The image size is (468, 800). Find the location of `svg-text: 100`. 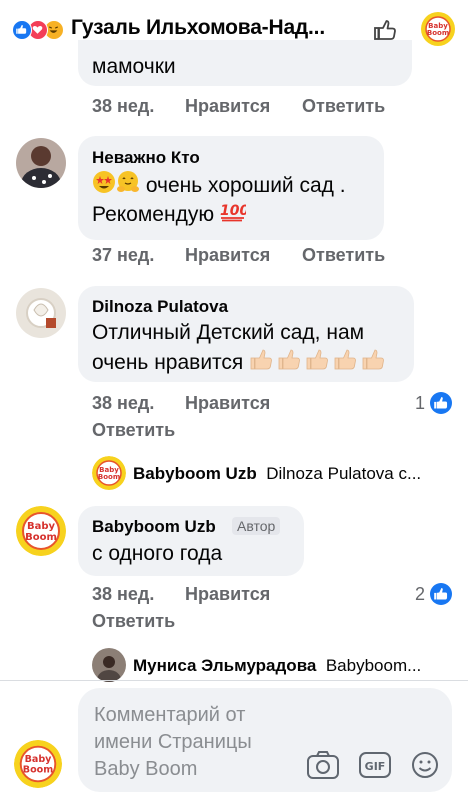

svg-text: 100 is located at coordinates (233, 211).